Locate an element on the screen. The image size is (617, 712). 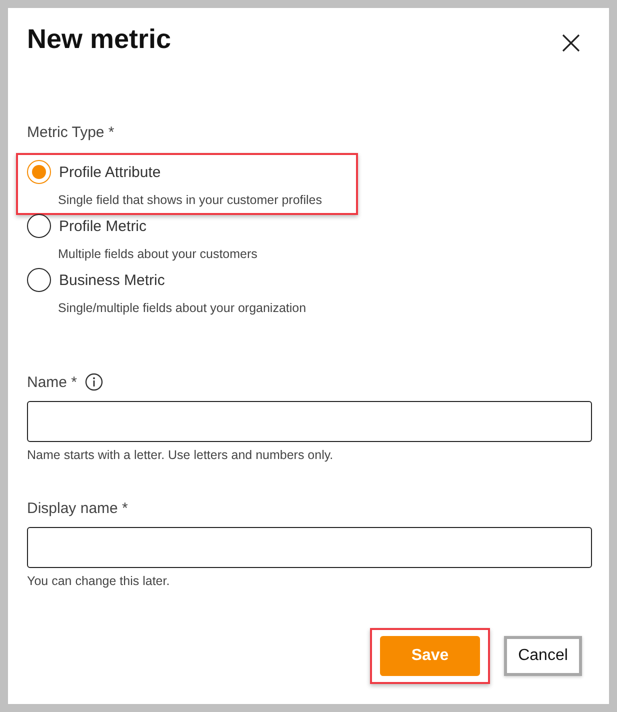
field-label: Name * is located at coordinates (52, 382).